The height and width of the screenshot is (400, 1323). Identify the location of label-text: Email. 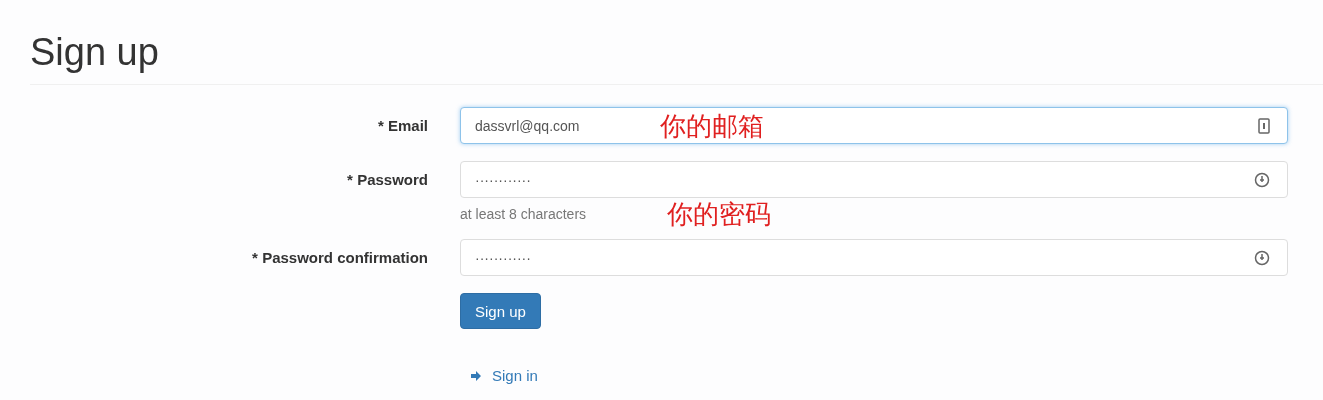
(407, 125).